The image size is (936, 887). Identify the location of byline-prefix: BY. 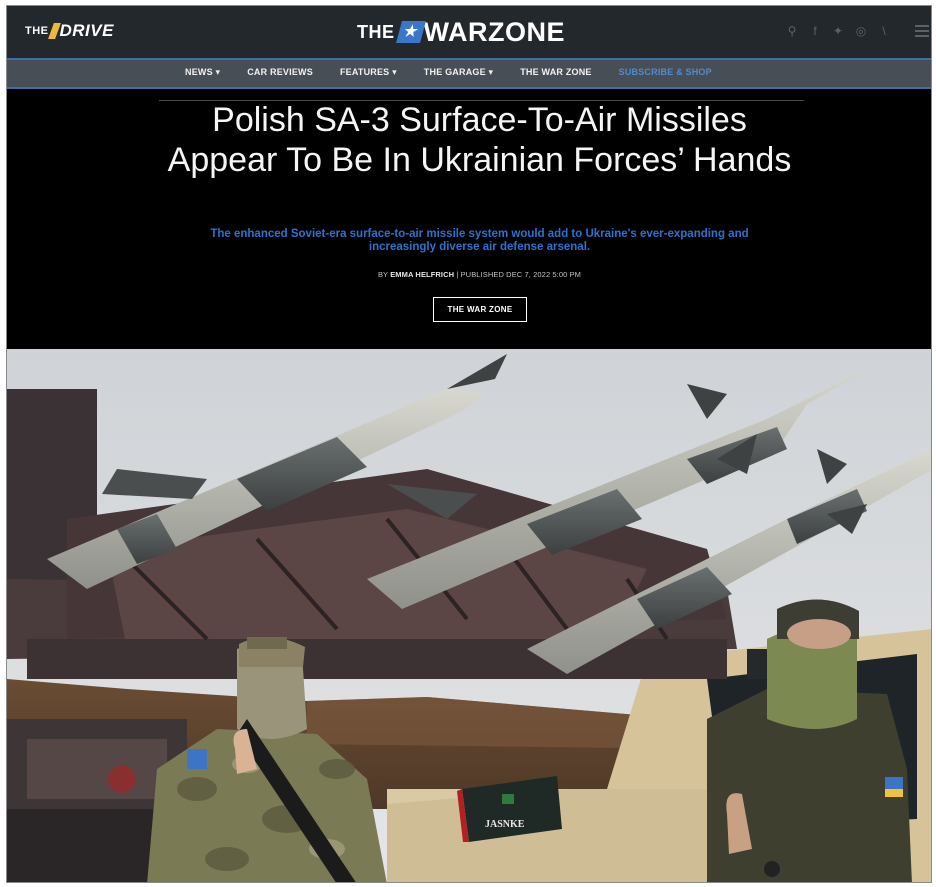
(383, 274).